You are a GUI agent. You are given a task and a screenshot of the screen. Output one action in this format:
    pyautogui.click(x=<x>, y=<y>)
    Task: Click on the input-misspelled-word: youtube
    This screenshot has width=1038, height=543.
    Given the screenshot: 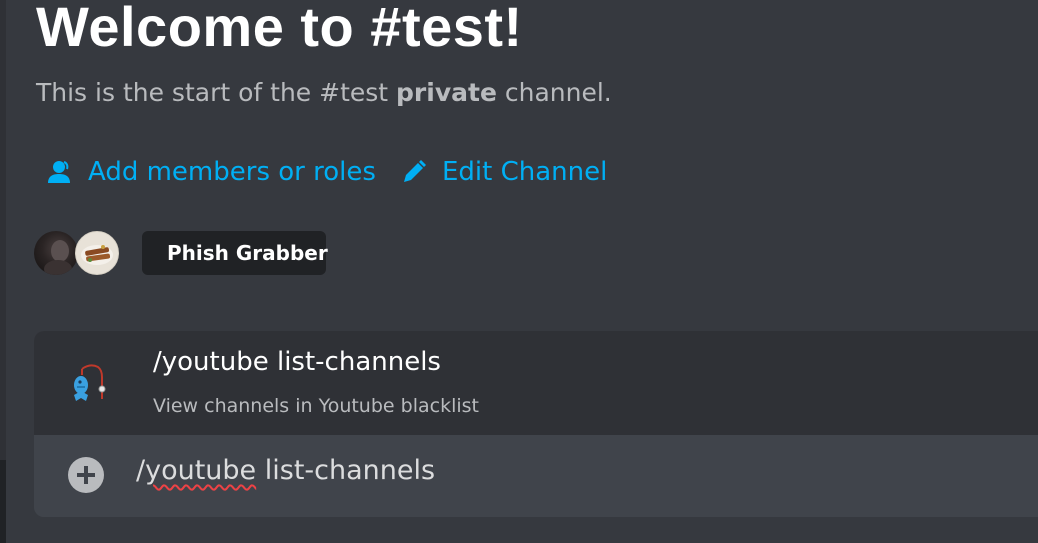 What is the action you would take?
    pyautogui.click(x=201, y=470)
    